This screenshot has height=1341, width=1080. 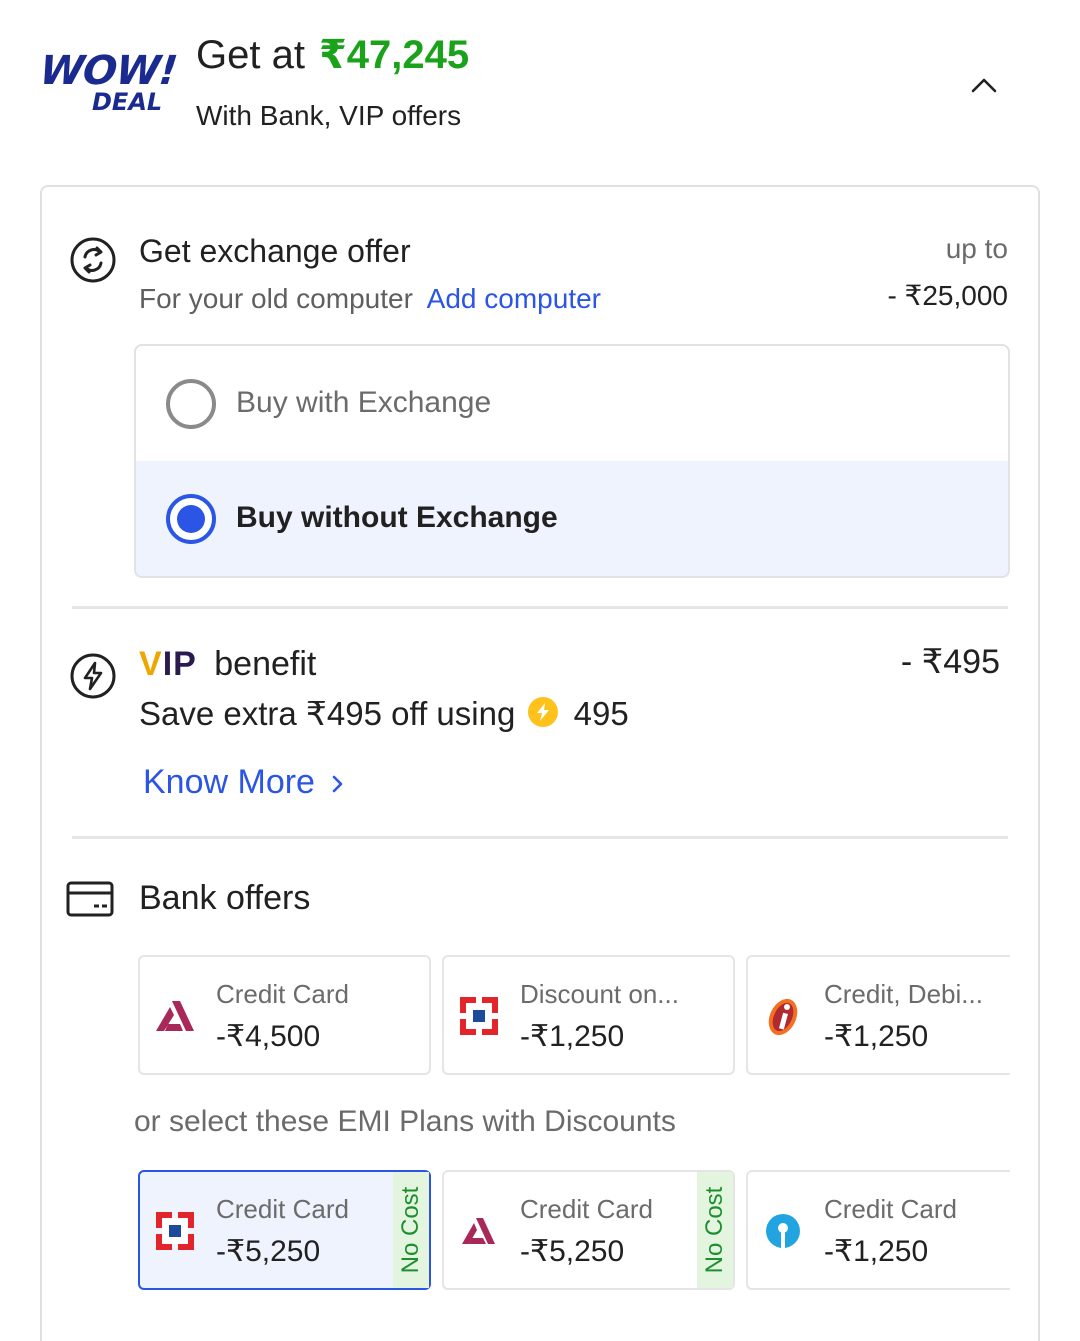 What do you see at coordinates (191, 404) in the screenshot?
I see `radio-button` at bounding box center [191, 404].